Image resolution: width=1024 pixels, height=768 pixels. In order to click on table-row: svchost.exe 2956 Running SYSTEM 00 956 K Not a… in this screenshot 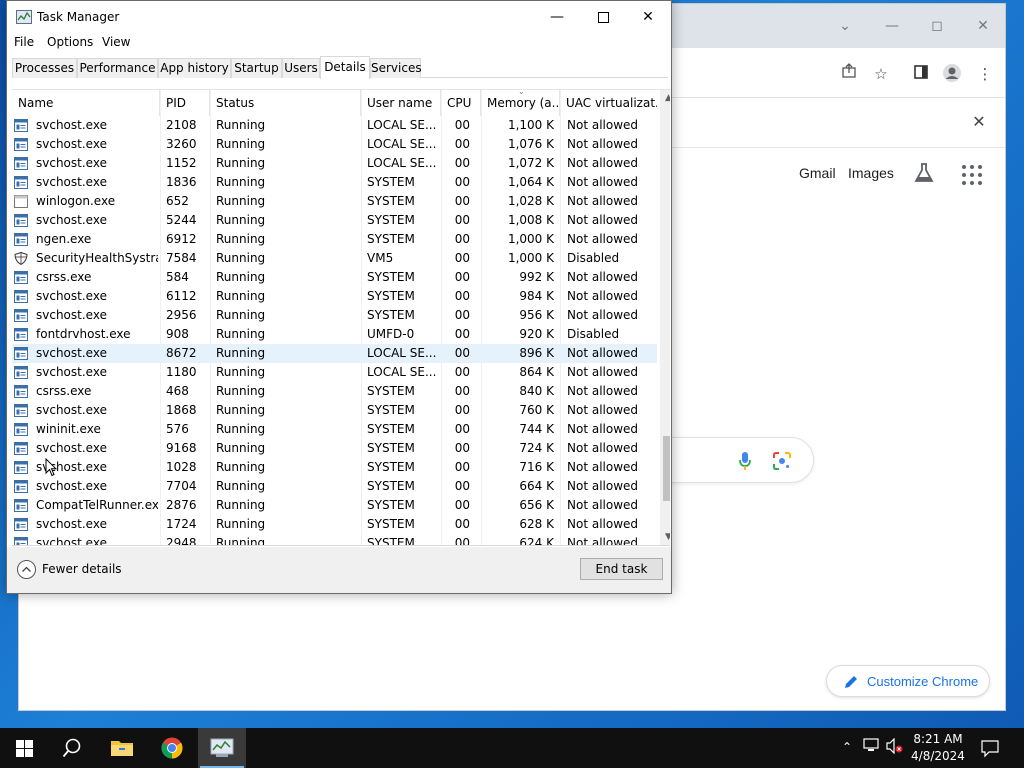, I will do `click(334, 315)`.